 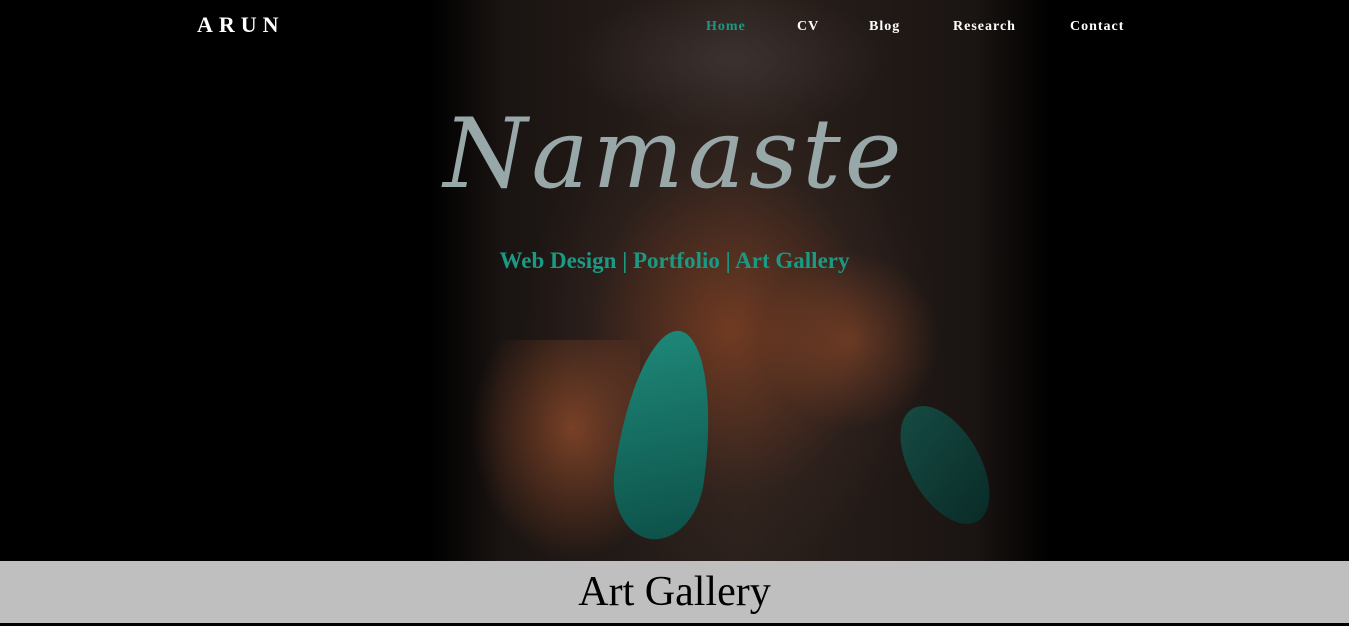 What do you see at coordinates (241, 25) in the screenshot?
I see `brand-logo: ARUN` at bounding box center [241, 25].